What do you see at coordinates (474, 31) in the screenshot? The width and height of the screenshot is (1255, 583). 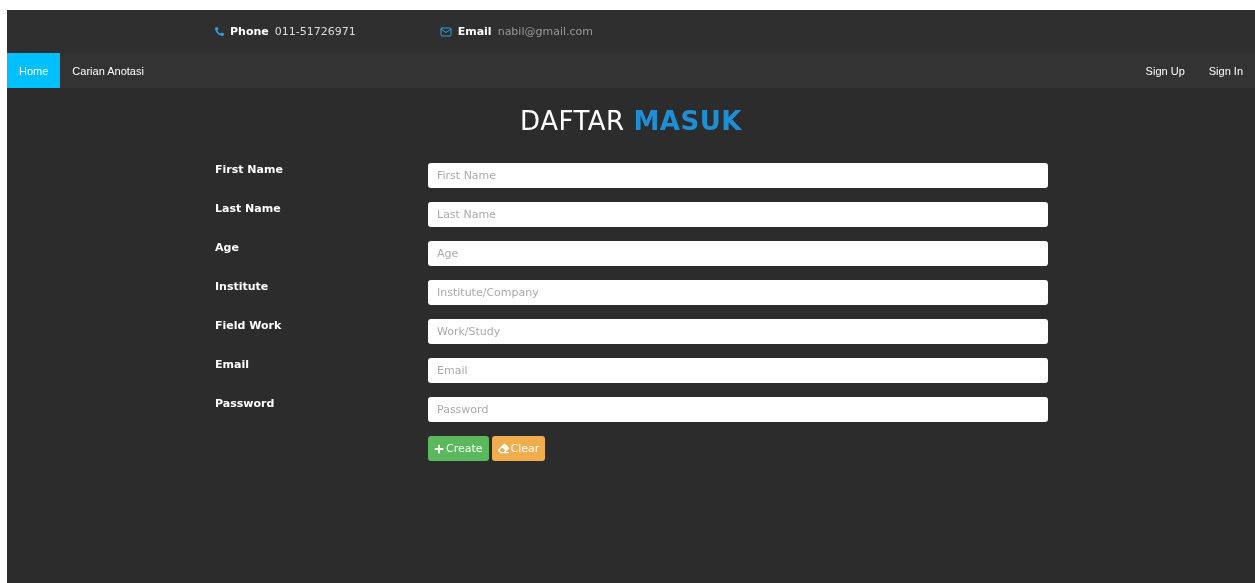 I see `email-label: Email` at bounding box center [474, 31].